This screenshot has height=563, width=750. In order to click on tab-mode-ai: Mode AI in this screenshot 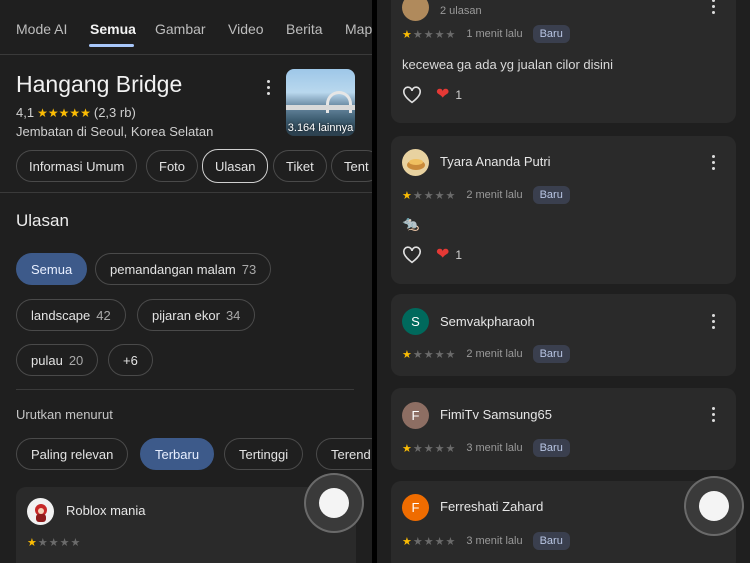, I will do `click(41, 29)`.